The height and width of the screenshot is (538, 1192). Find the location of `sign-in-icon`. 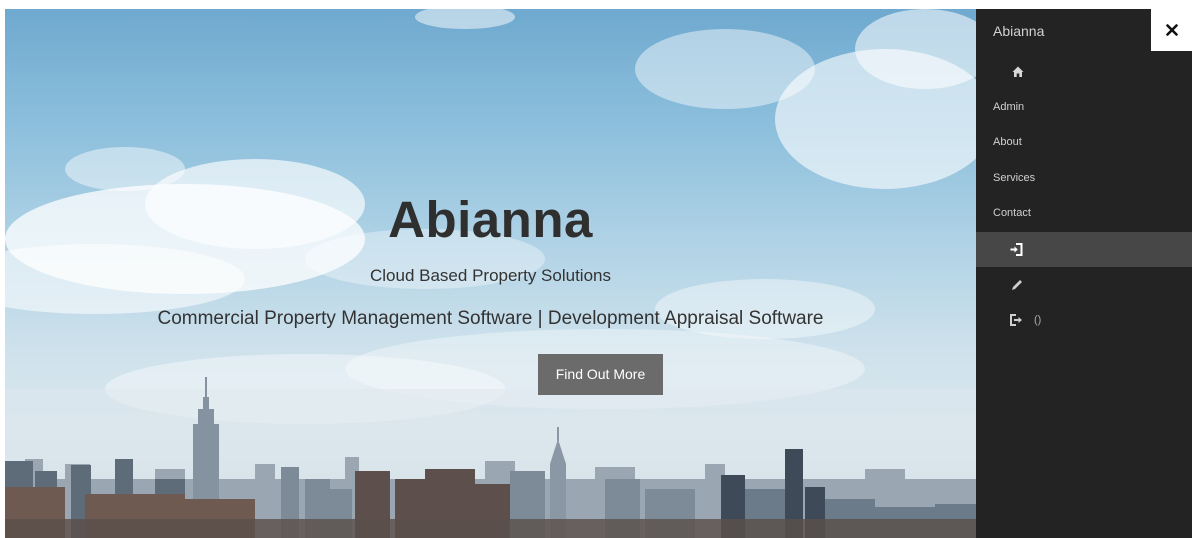

sign-in-icon is located at coordinates (1016, 249).